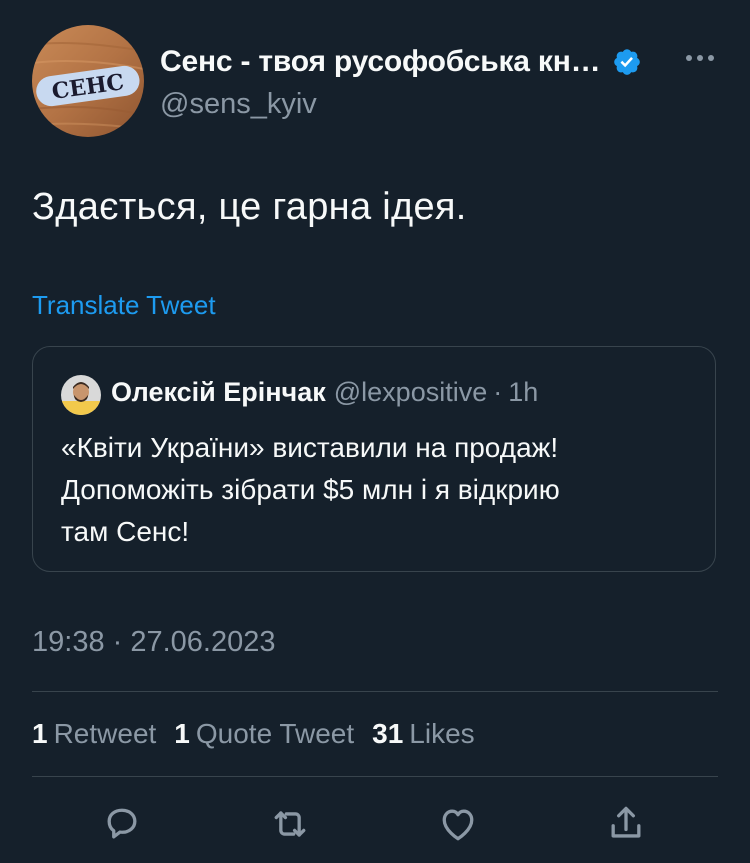 This screenshot has height=863, width=750. What do you see at coordinates (458, 824) in the screenshot?
I see `like-icon` at bounding box center [458, 824].